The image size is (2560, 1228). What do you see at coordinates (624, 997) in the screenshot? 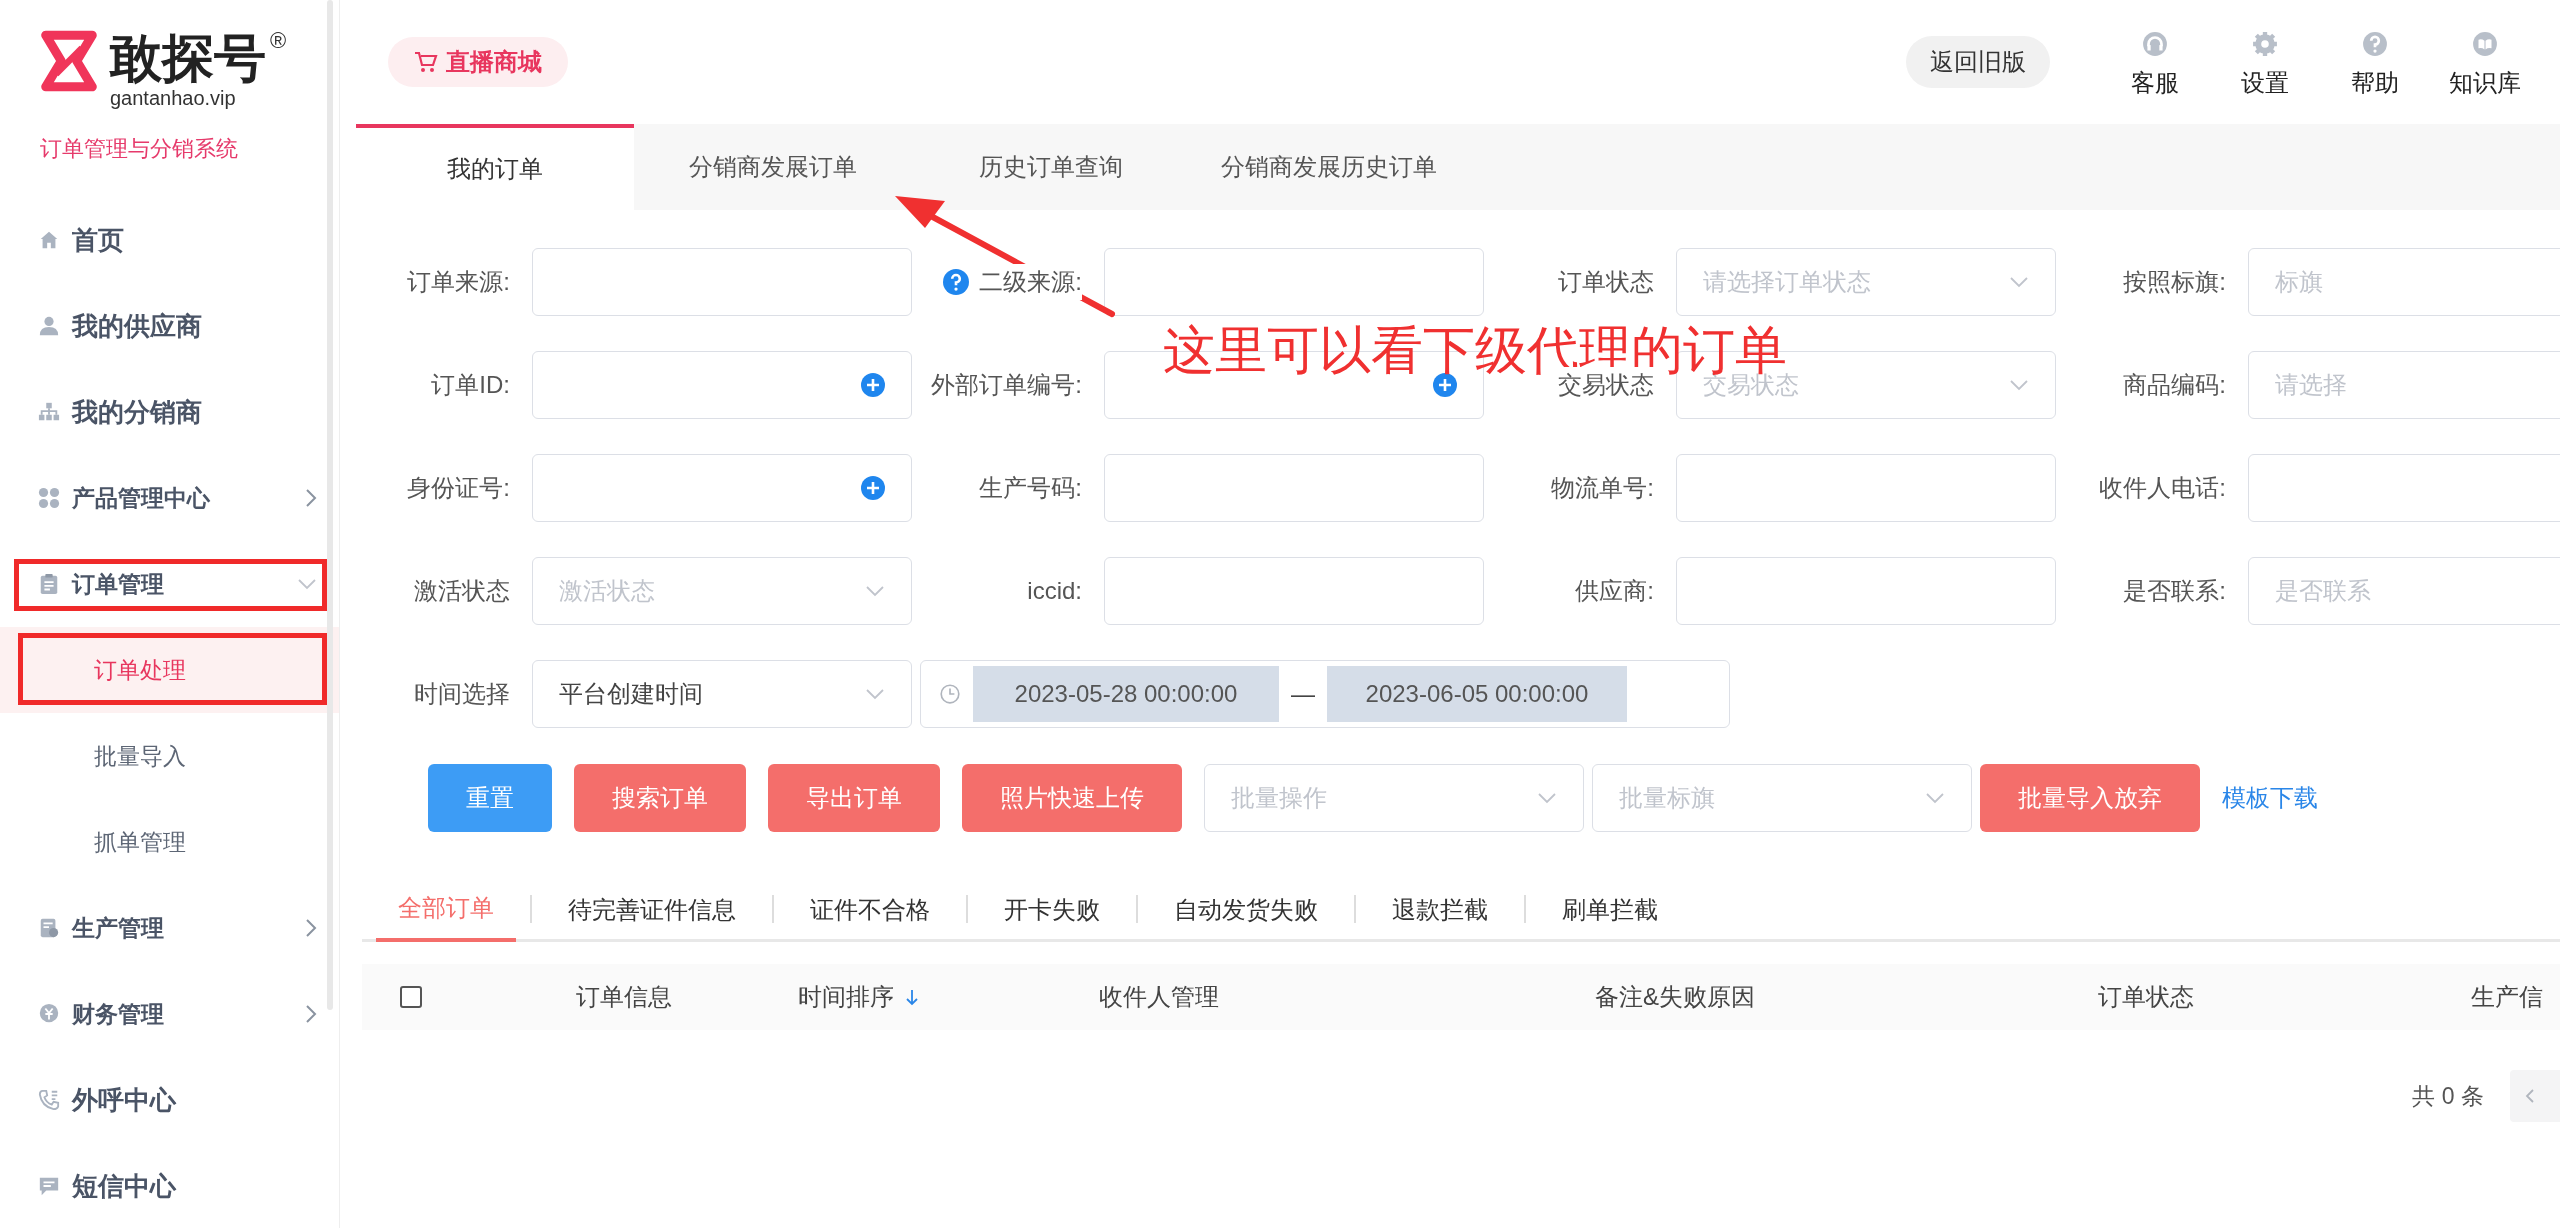
I see `column-header: 订单信息` at bounding box center [624, 997].